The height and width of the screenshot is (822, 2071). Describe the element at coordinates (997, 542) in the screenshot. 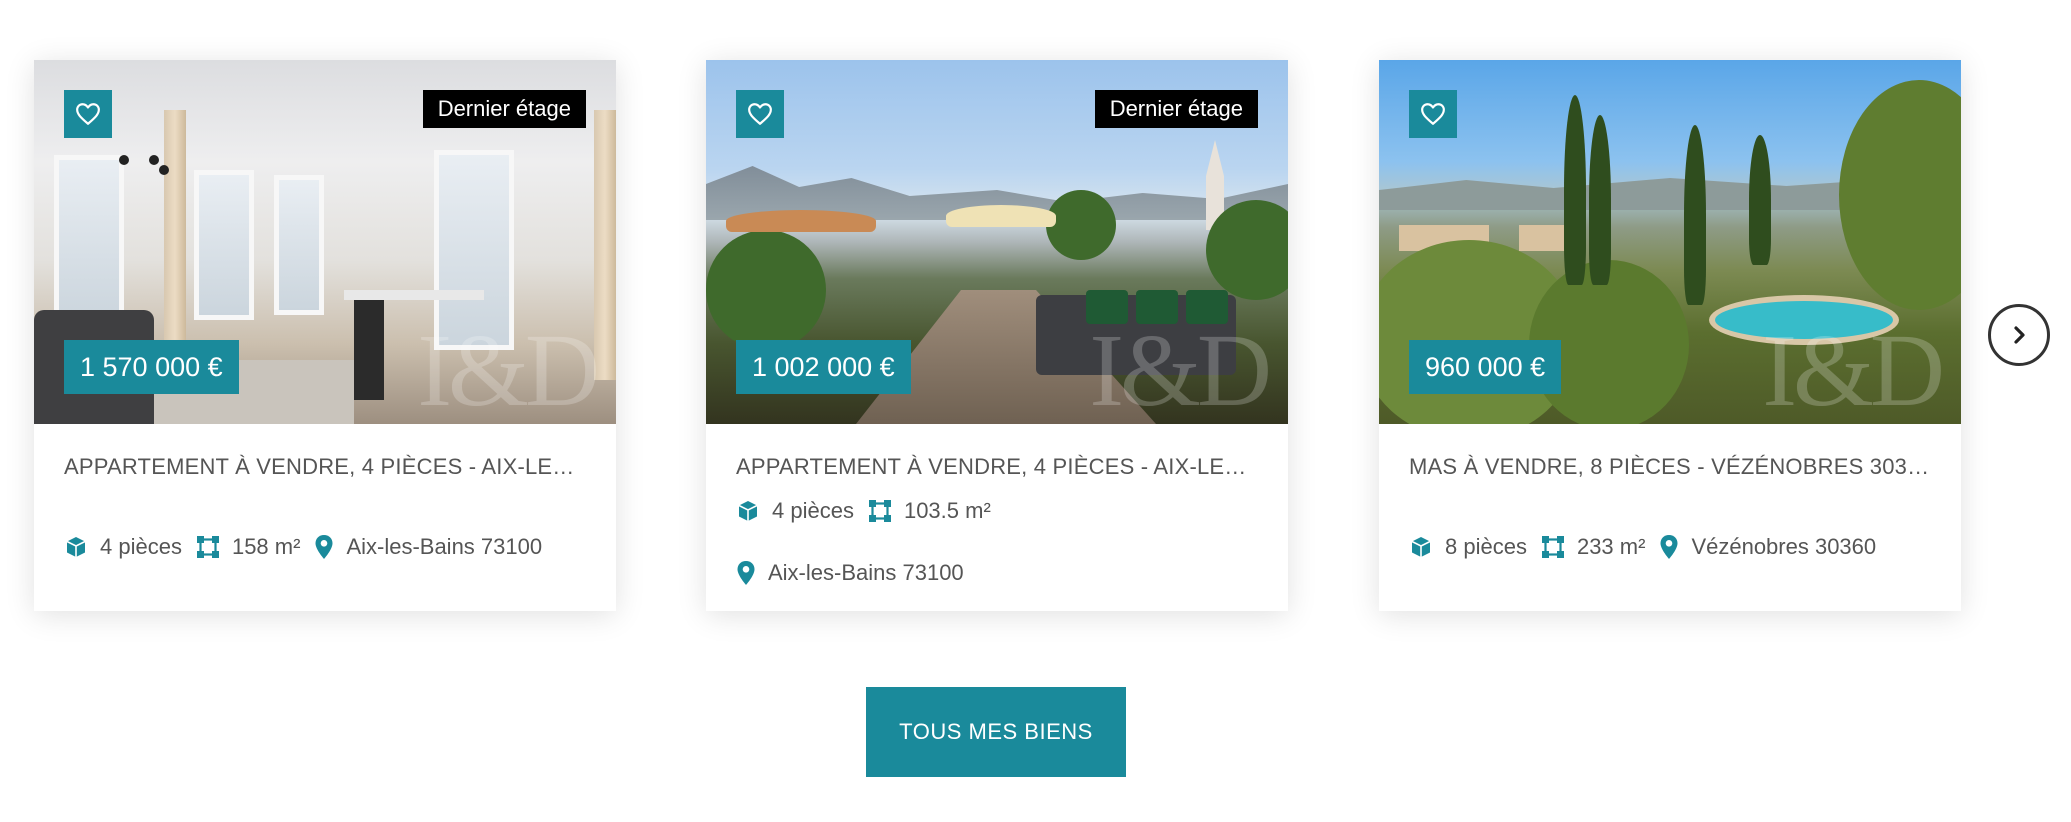

I see `listing-features: 4 pièces 103.5 m² Aix-les-Bains 73100` at that location.